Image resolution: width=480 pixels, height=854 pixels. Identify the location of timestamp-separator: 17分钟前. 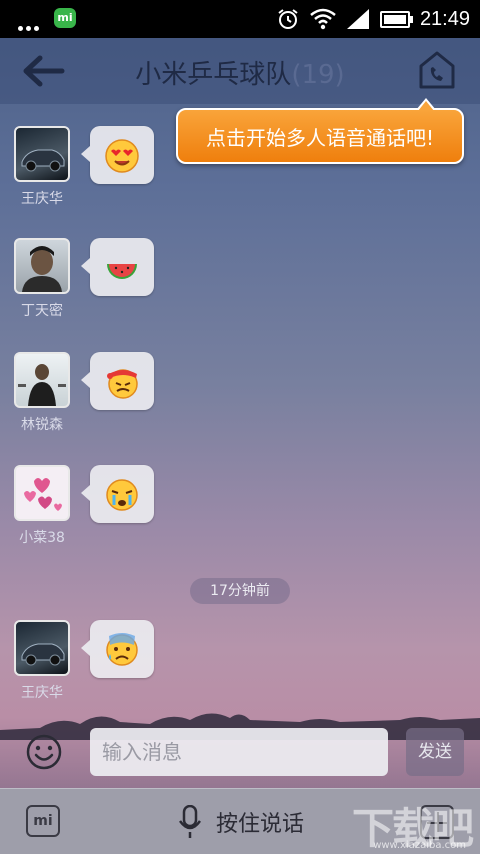
(240, 591).